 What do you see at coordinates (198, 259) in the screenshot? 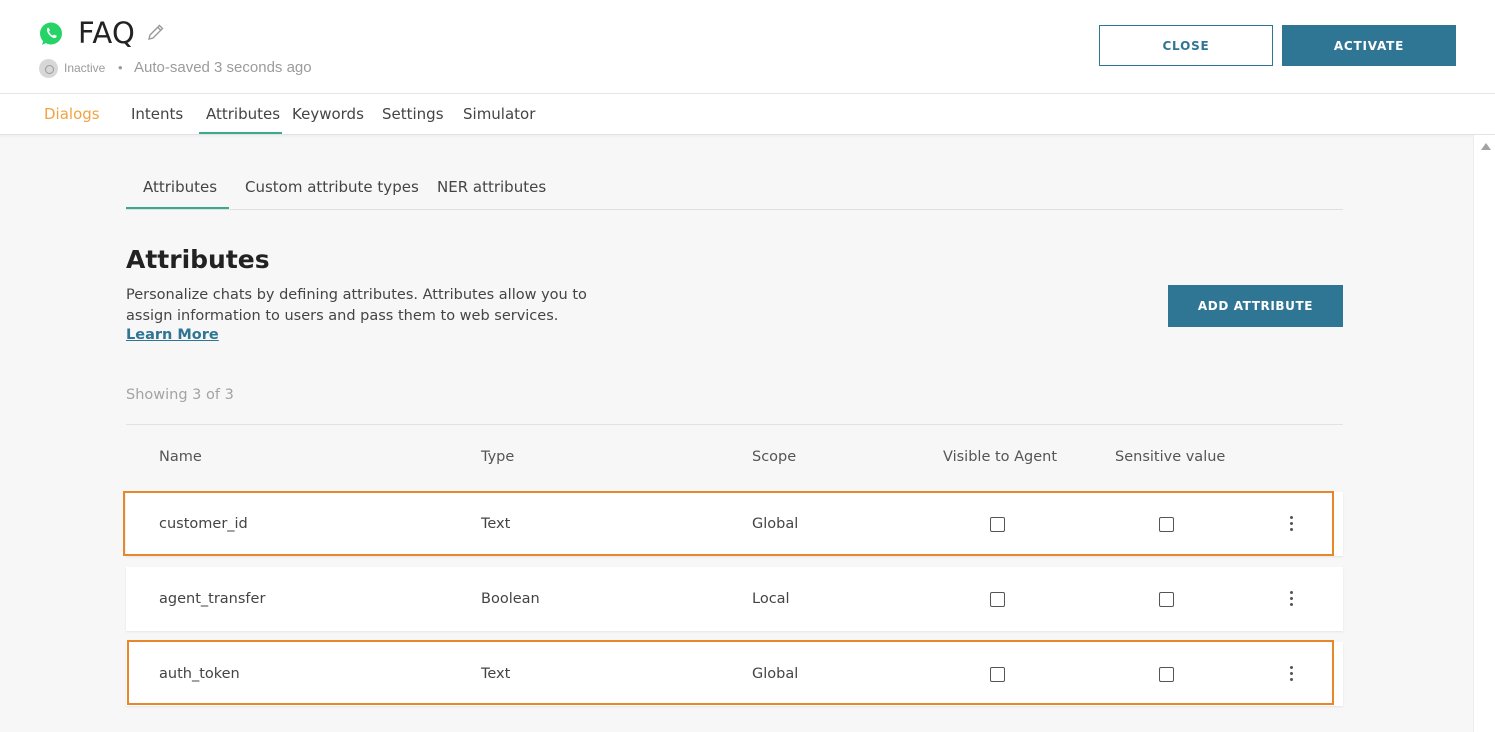
I see `section-title: Attributes` at bounding box center [198, 259].